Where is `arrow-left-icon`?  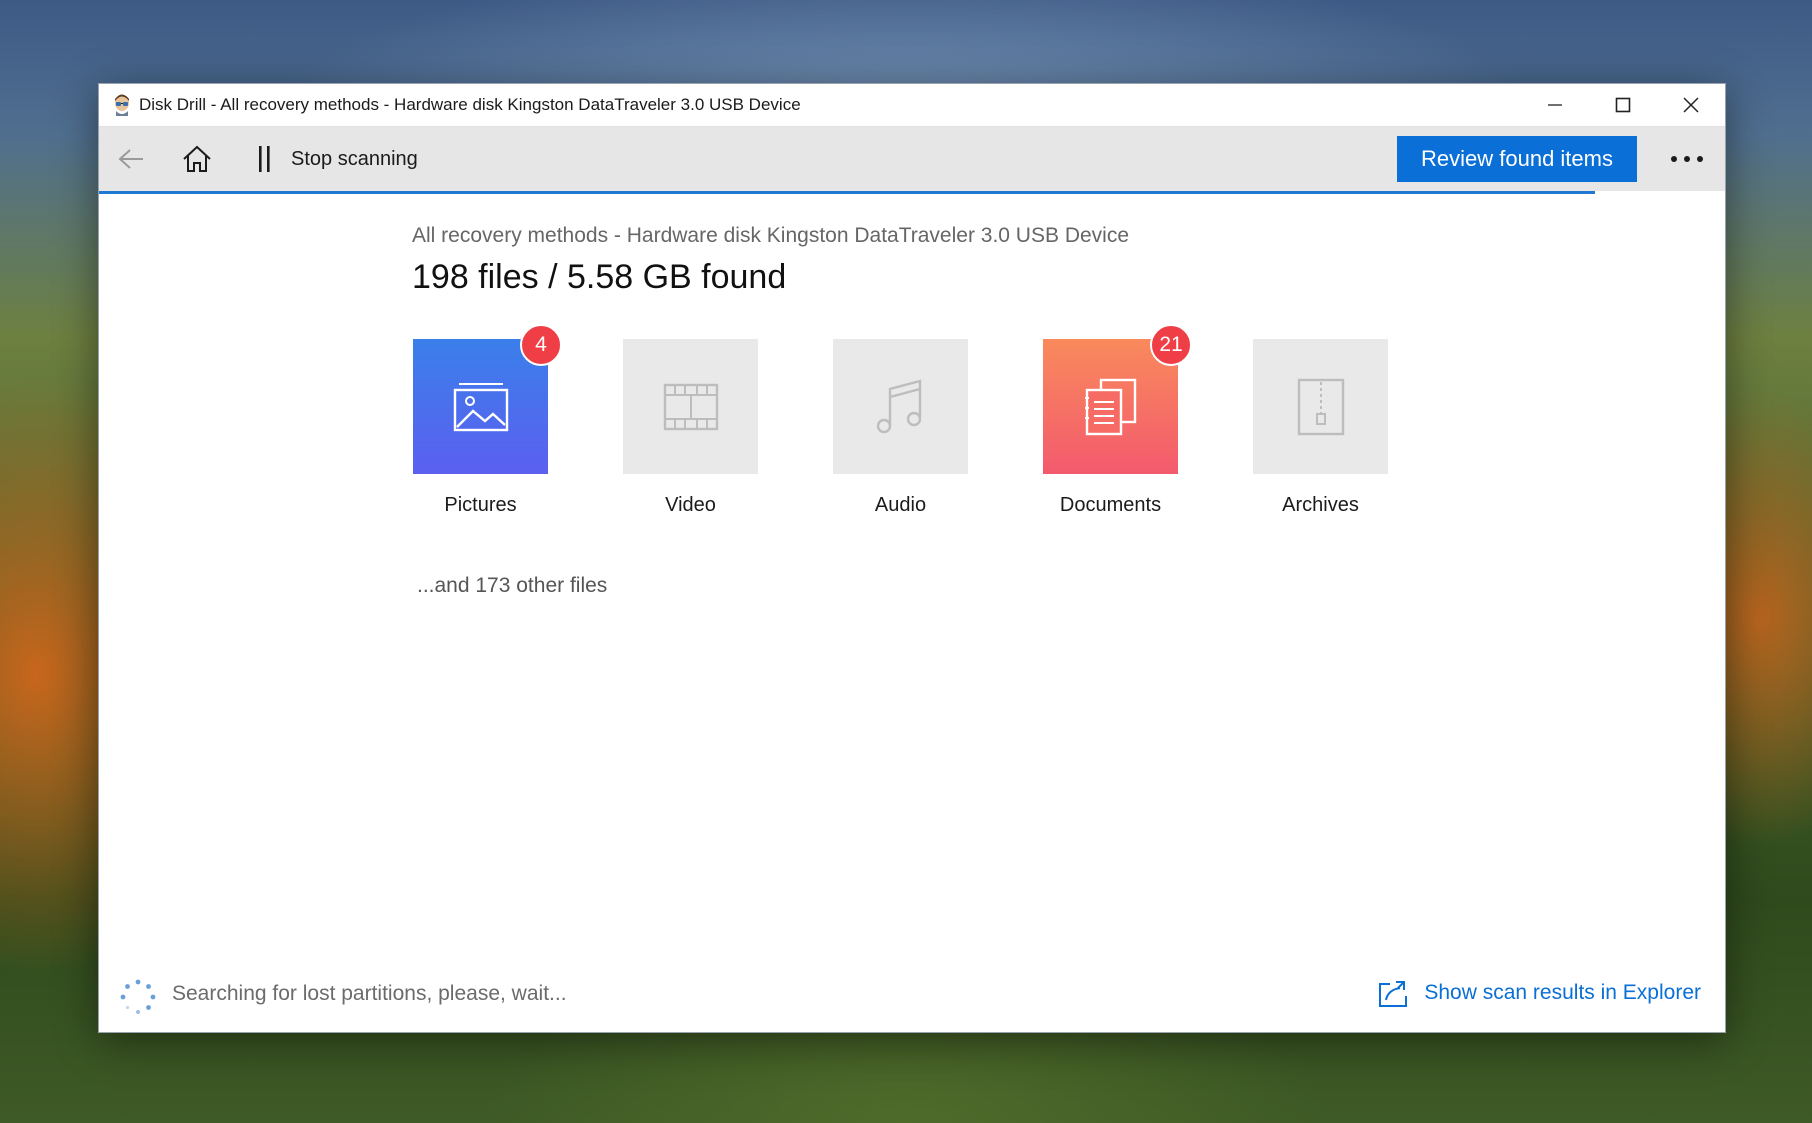 arrow-left-icon is located at coordinates (130, 159).